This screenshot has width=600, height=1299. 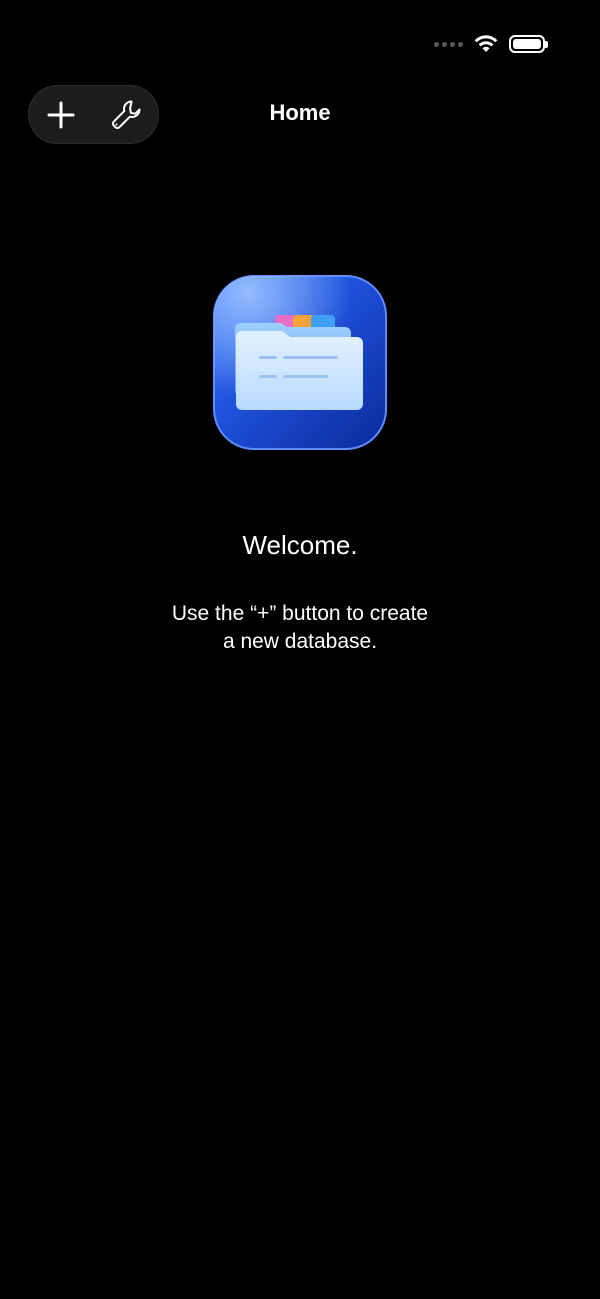 What do you see at coordinates (300, 641) in the screenshot?
I see `welcome-line-2: a new database.` at bounding box center [300, 641].